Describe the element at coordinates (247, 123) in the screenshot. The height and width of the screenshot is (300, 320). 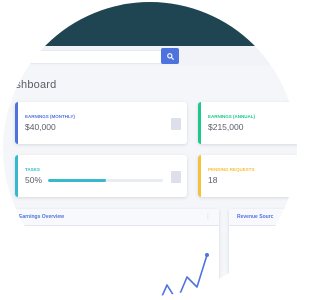
I see `card-earnings-annual: EARNINGS (ANNUAL) $215,000` at that location.